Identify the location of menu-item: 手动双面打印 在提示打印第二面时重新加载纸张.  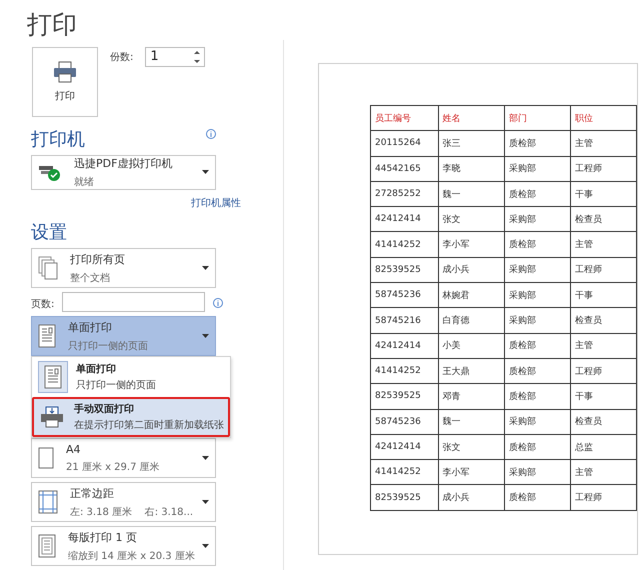
(131, 417).